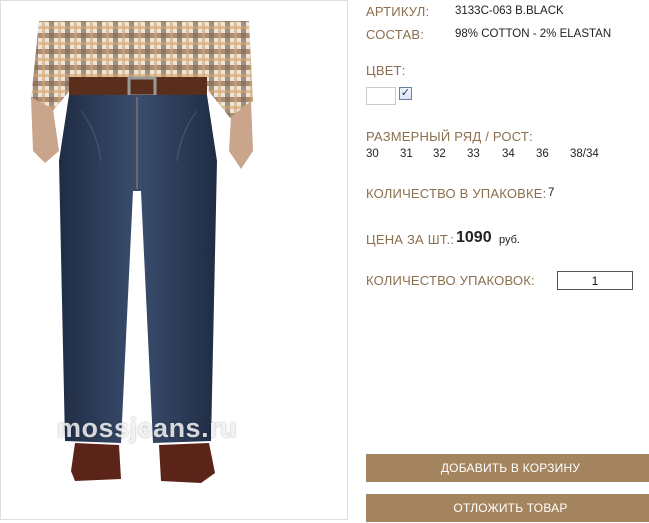 This screenshot has height=523, width=649. I want to click on packs-quantity-input, so click(595, 280).